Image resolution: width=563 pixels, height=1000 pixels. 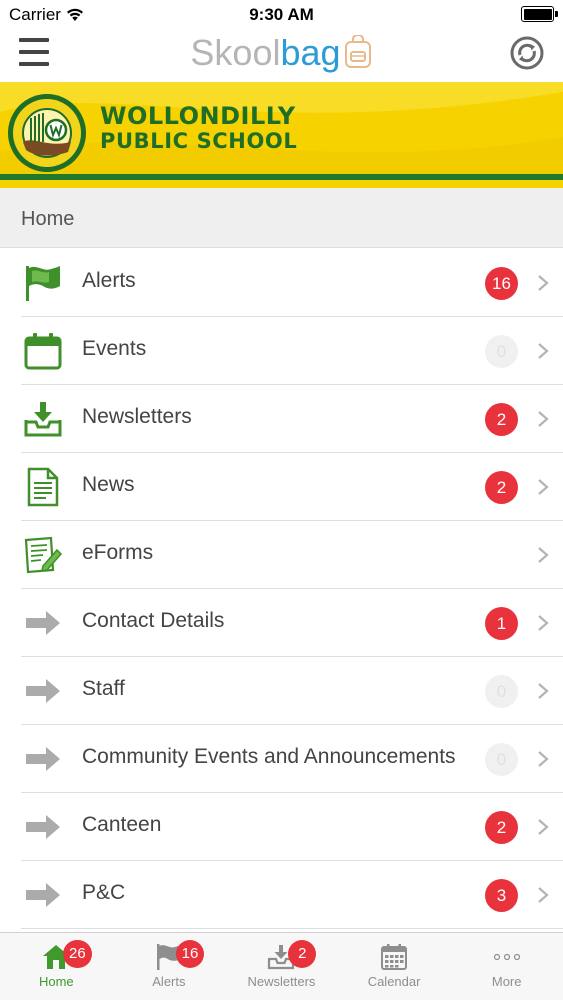 I want to click on form-pencil-icon, so click(x=43, y=555).